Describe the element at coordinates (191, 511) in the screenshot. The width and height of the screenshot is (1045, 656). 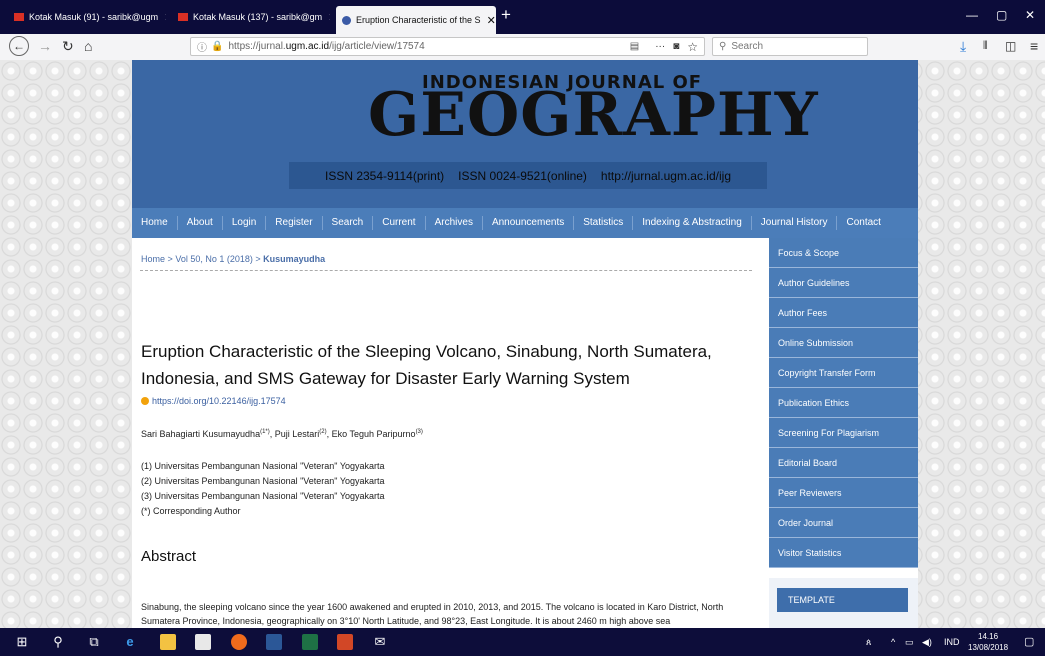
I see `corresponding-author-note: (*) Corresponding Author` at that location.